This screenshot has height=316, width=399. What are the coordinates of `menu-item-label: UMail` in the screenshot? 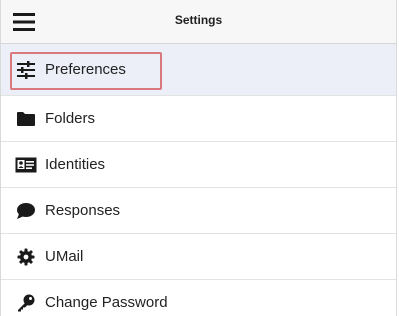 It's located at (64, 256).